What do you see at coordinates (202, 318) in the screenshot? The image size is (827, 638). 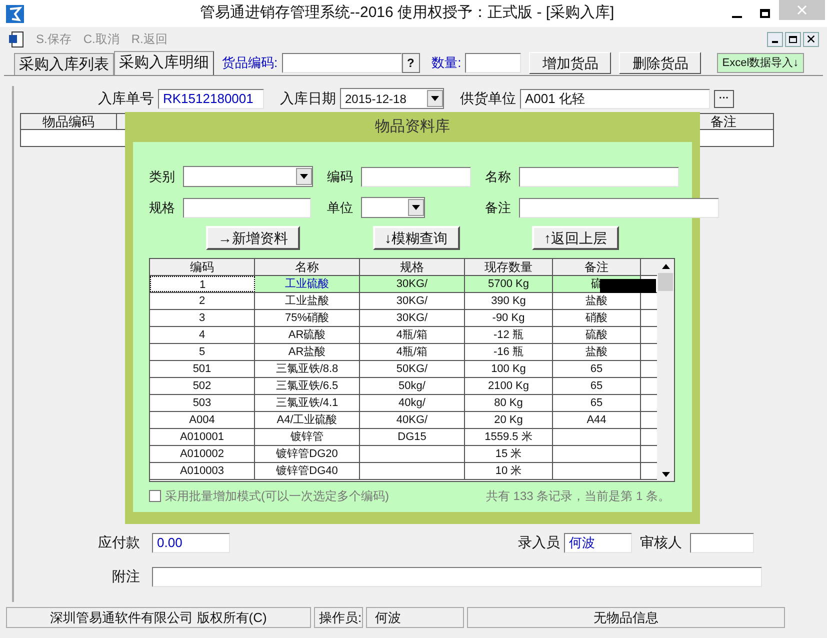 I see `table-cell: 3` at bounding box center [202, 318].